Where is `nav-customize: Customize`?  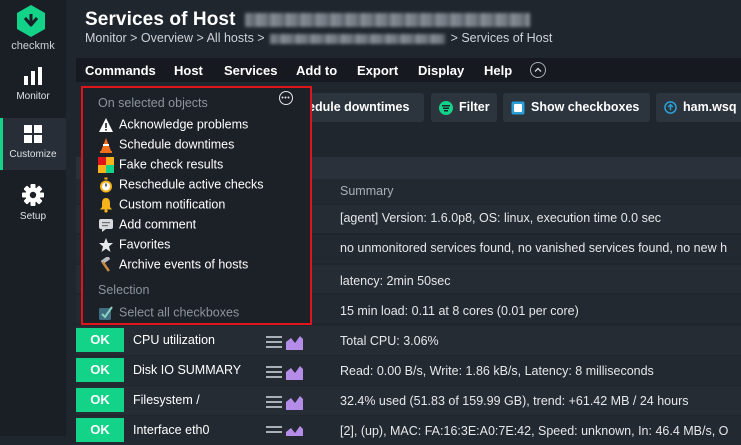 nav-customize: Customize is located at coordinates (33, 144).